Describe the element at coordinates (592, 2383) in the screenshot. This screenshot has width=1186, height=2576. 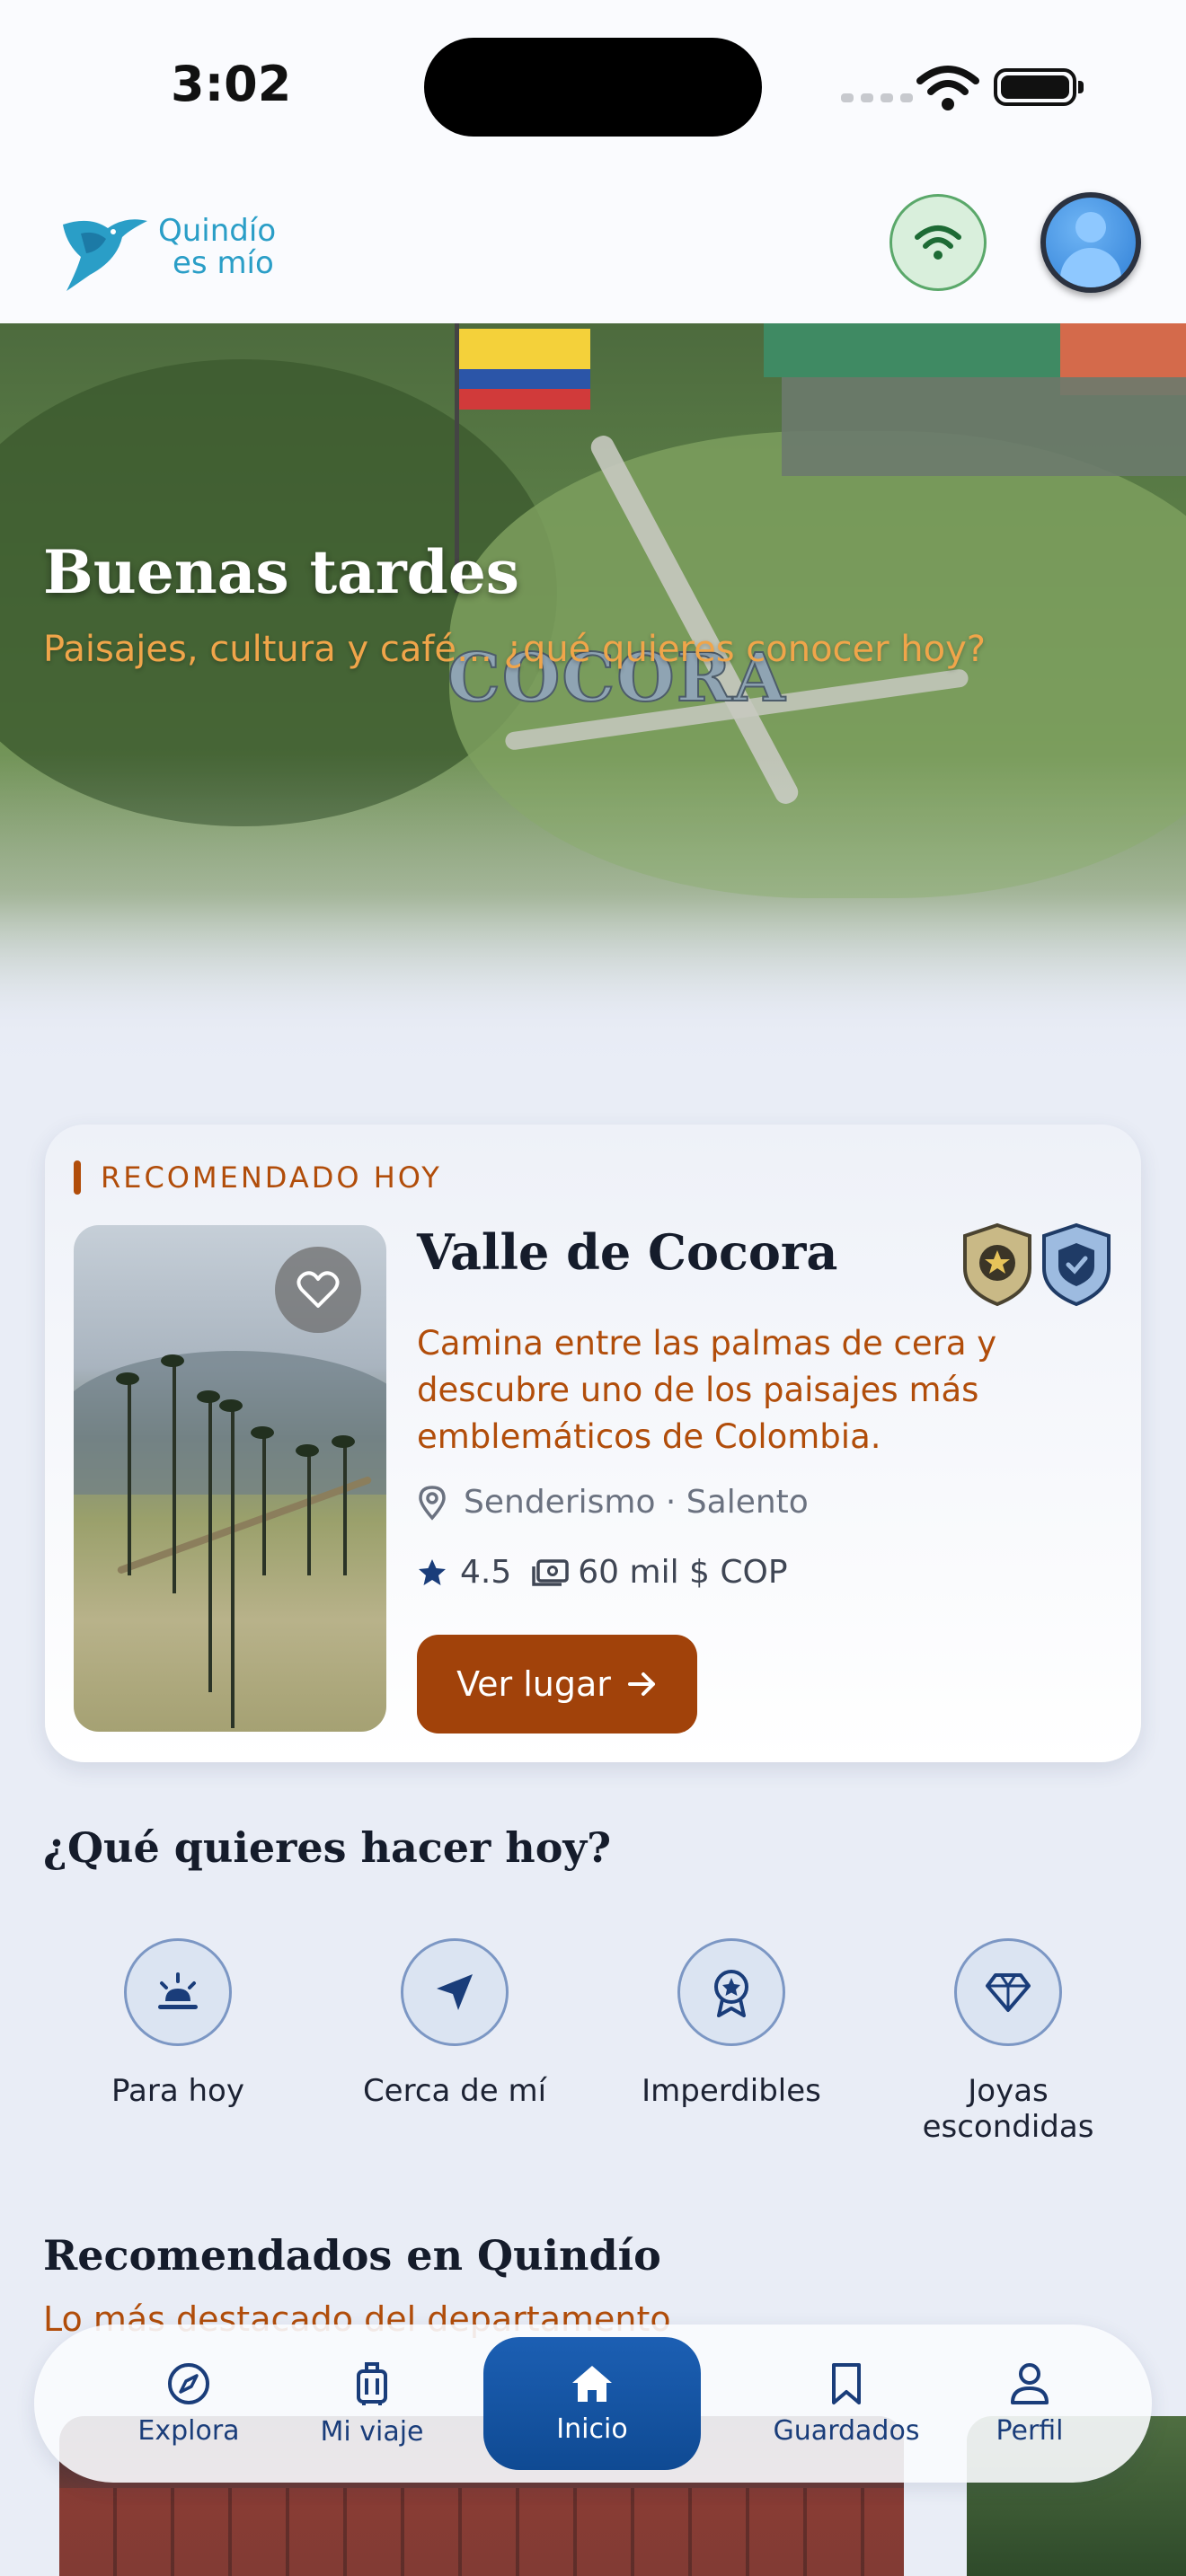
I see `home-icon` at that location.